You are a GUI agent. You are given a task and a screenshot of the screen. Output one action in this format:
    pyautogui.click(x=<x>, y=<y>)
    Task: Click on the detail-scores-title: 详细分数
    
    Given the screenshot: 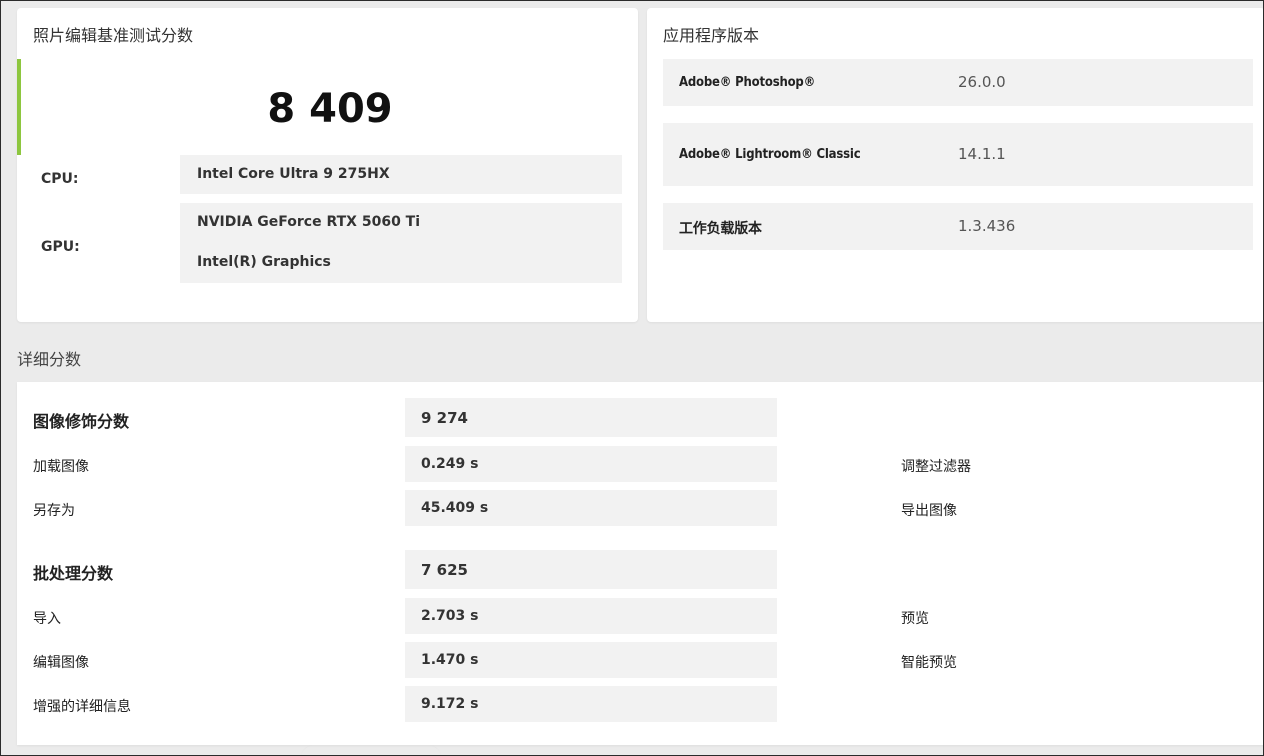 What is the action you would take?
    pyautogui.click(x=49, y=359)
    